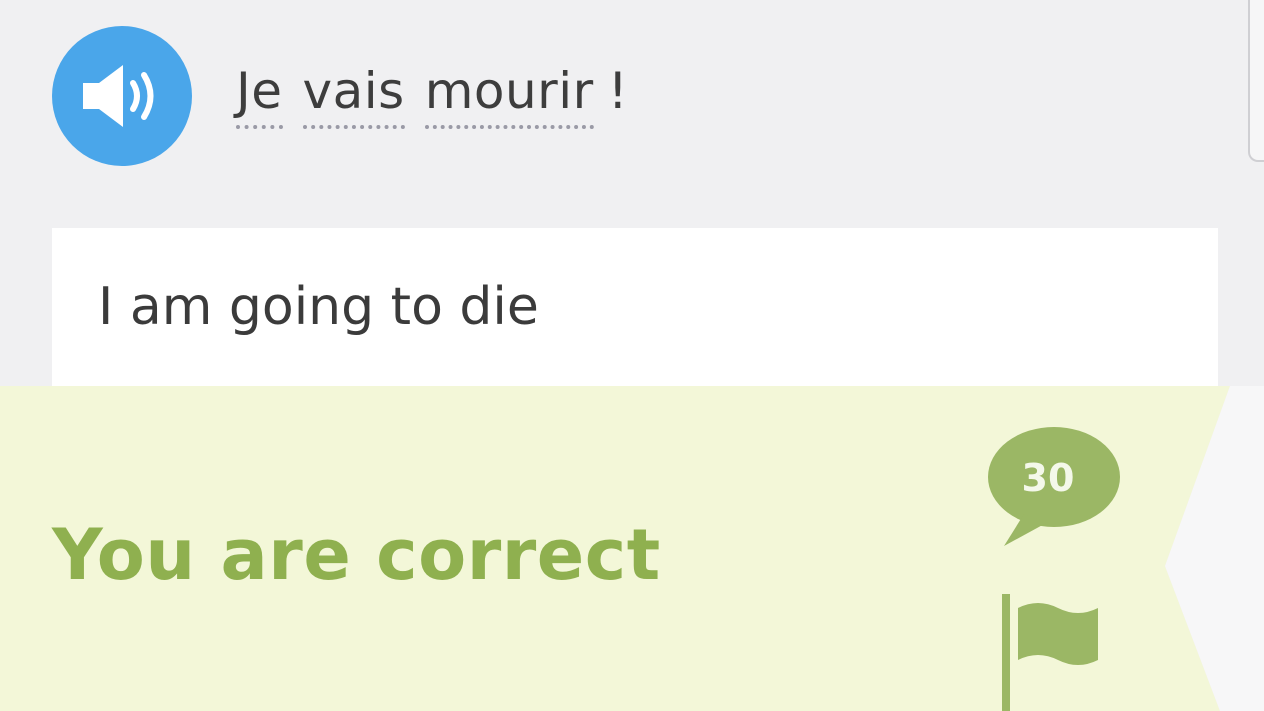 Image resolution: width=1264 pixels, height=711 pixels. I want to click on discussion-count: 30, so click(1048, 478).